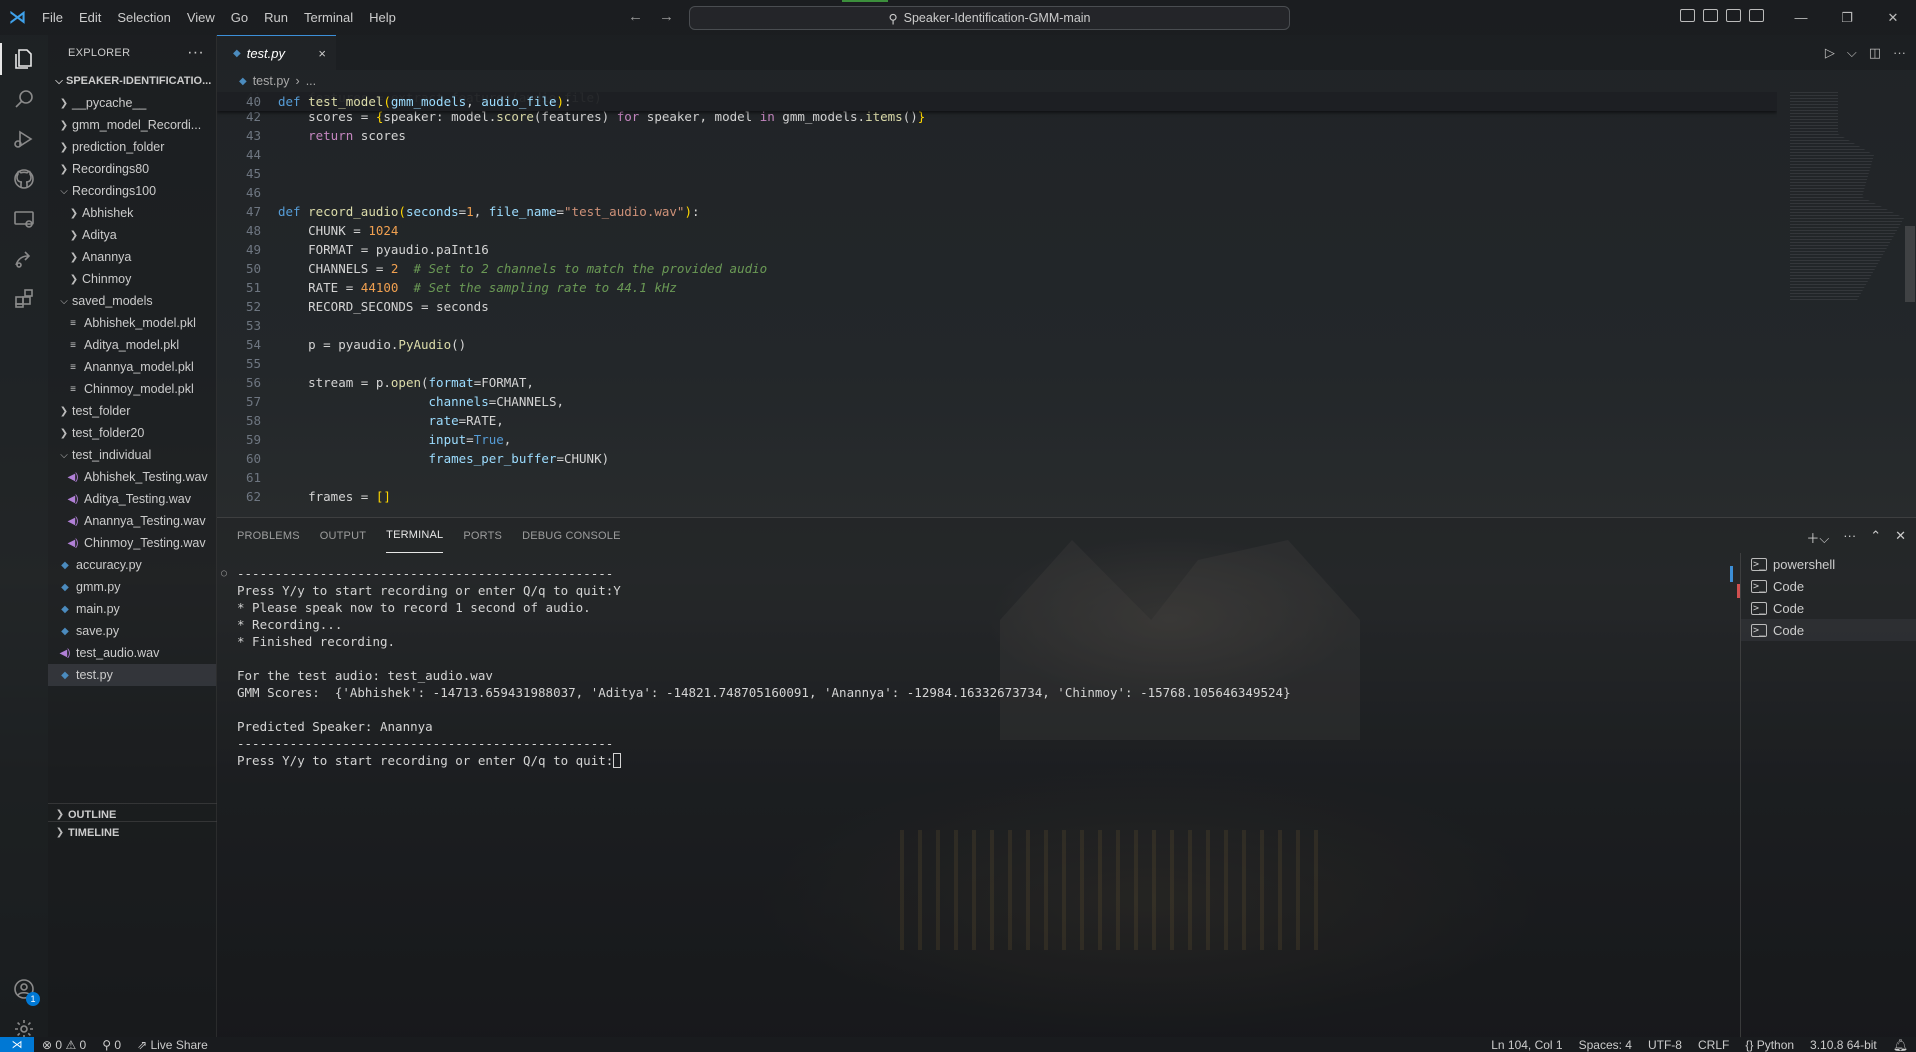  I want to click on indentation: Spaces: 4, so click(1605, 1045).